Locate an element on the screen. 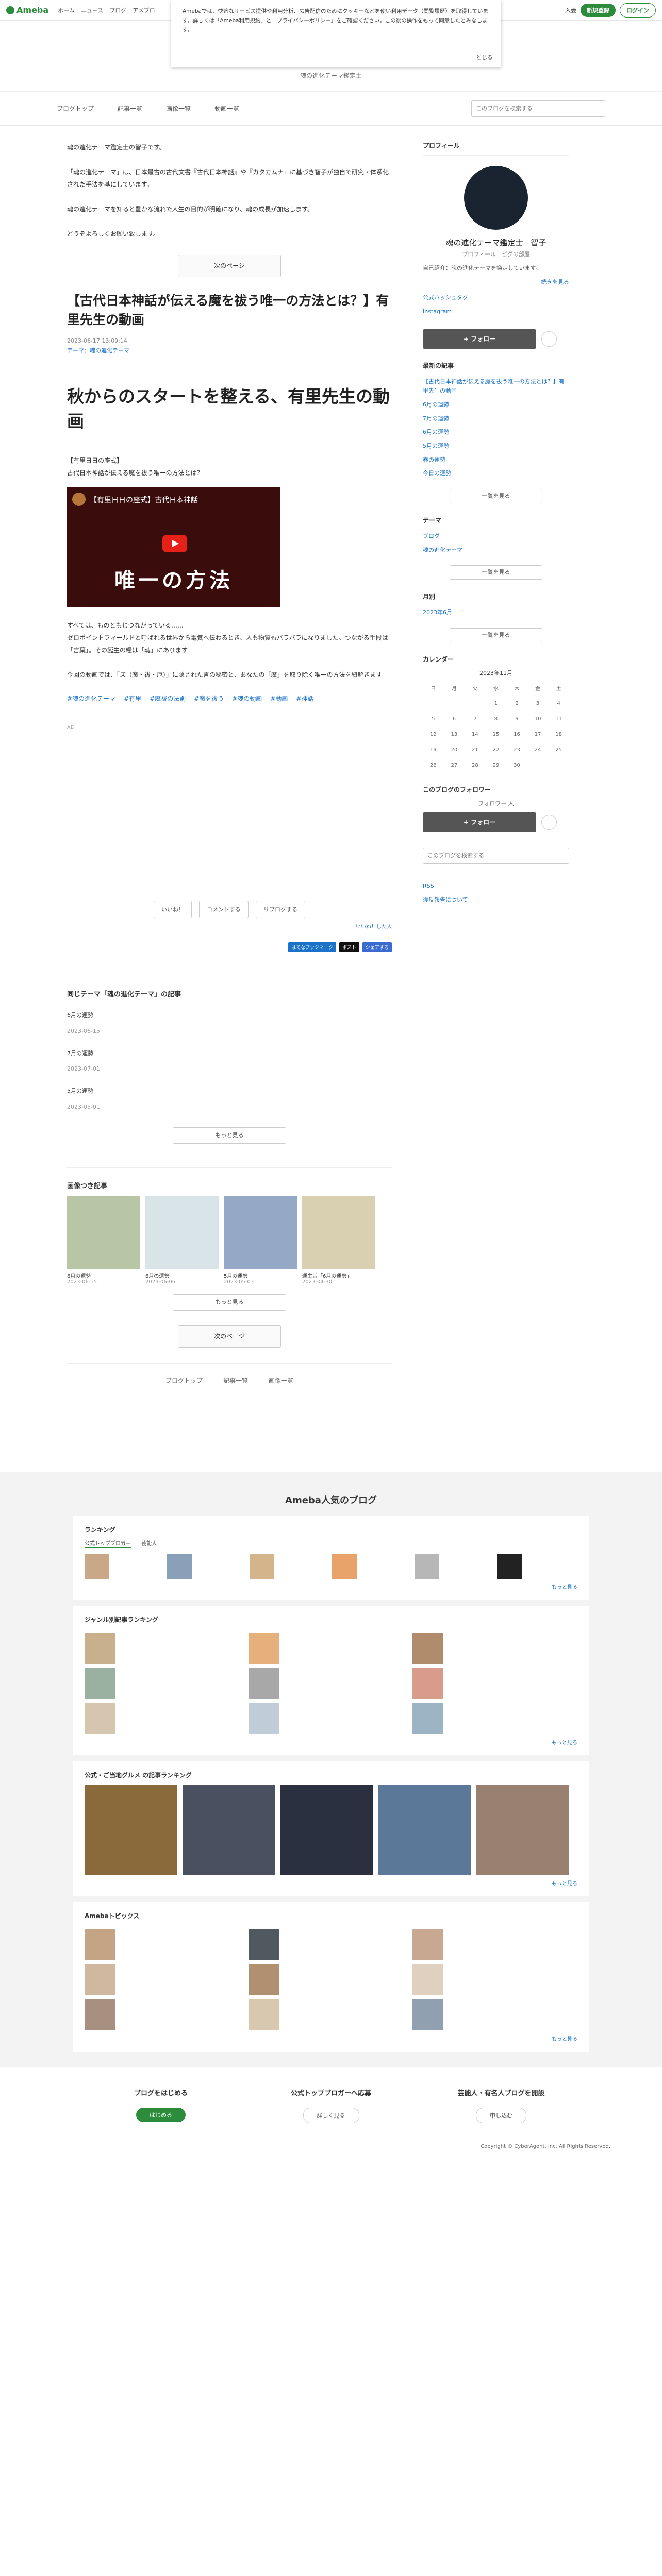  recent-post: 5月の運勢 is located at coordinates (436, 446).